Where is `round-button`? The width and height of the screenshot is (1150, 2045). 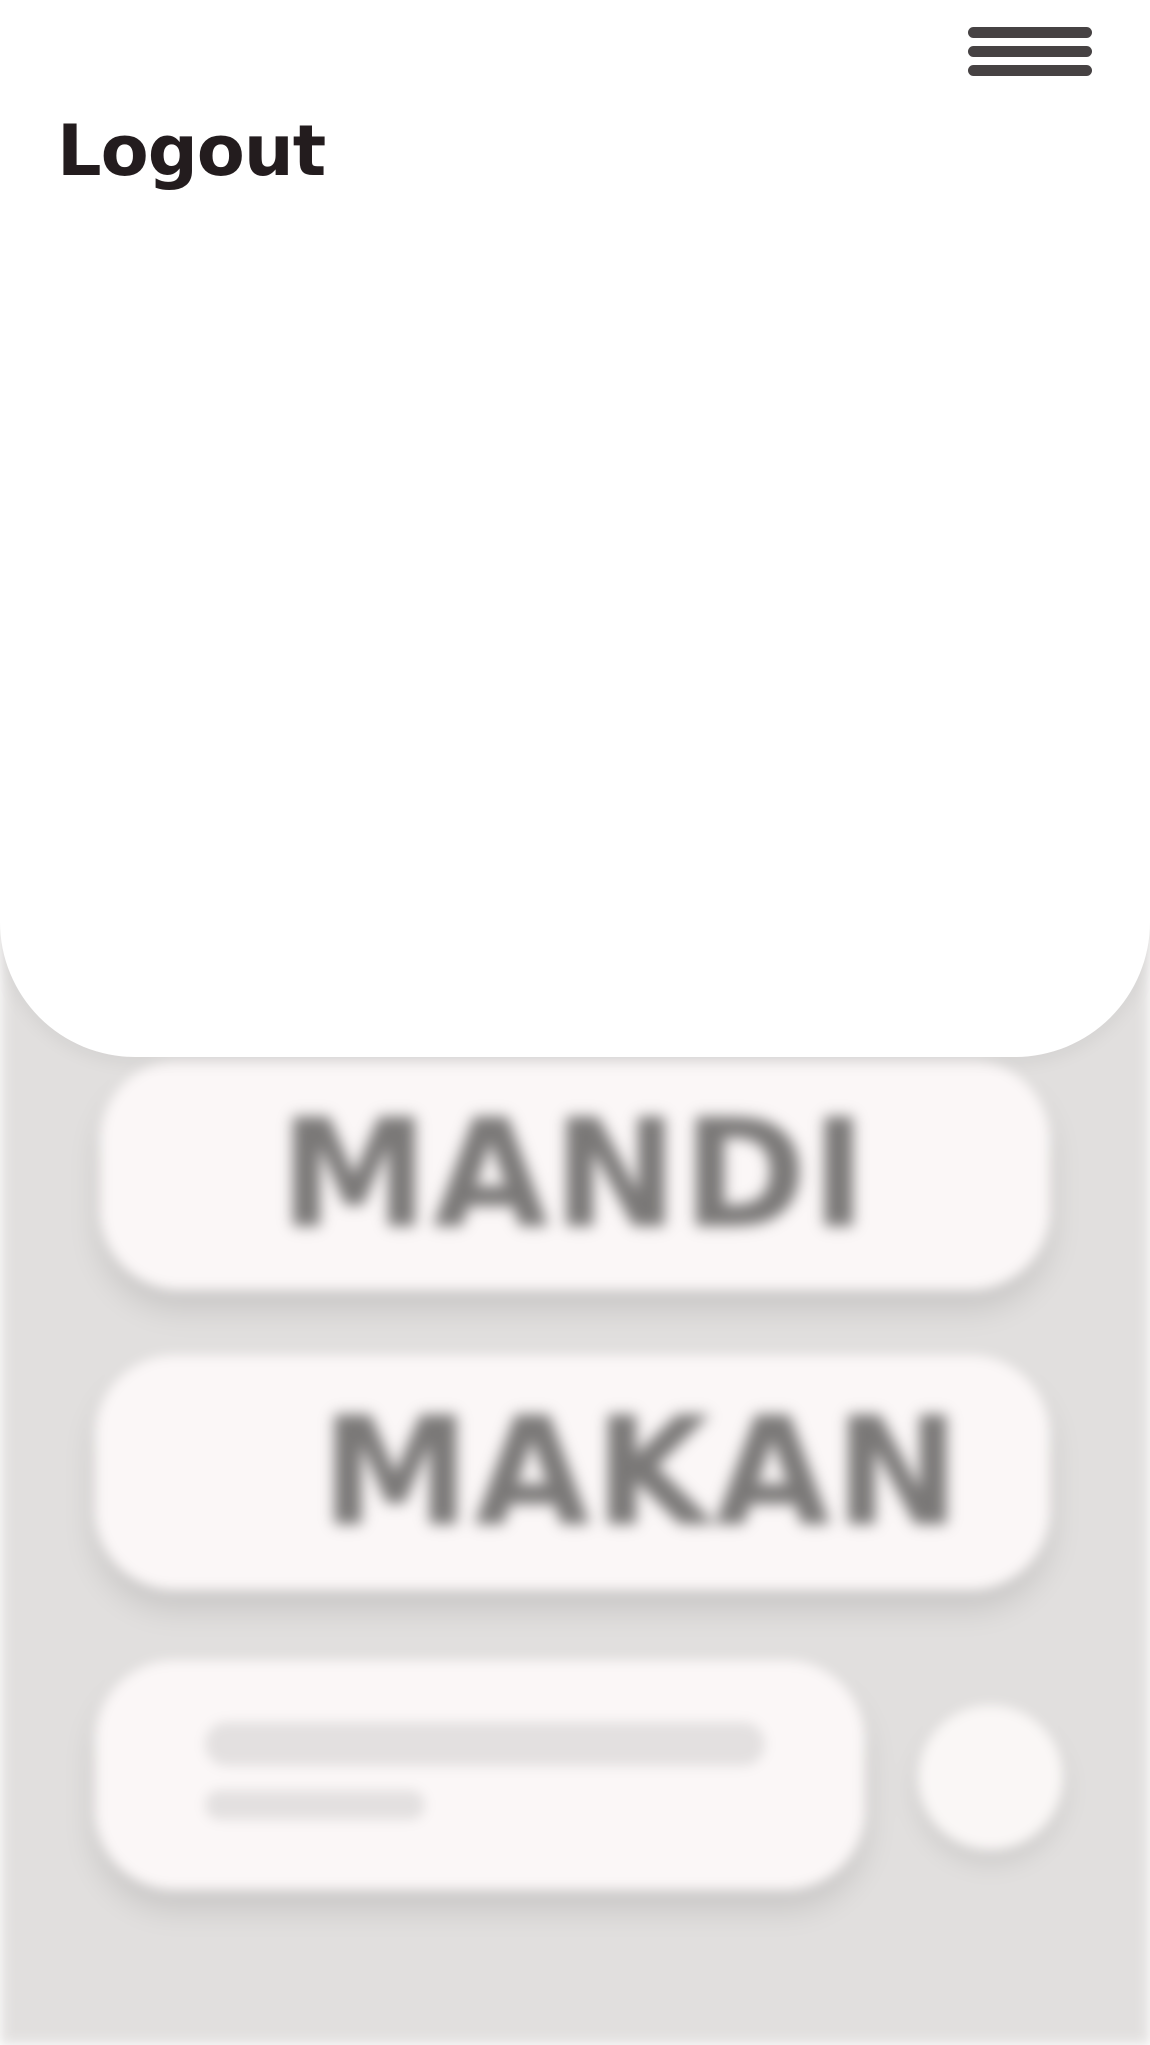
round-button is located at coordinates (990, 1777).